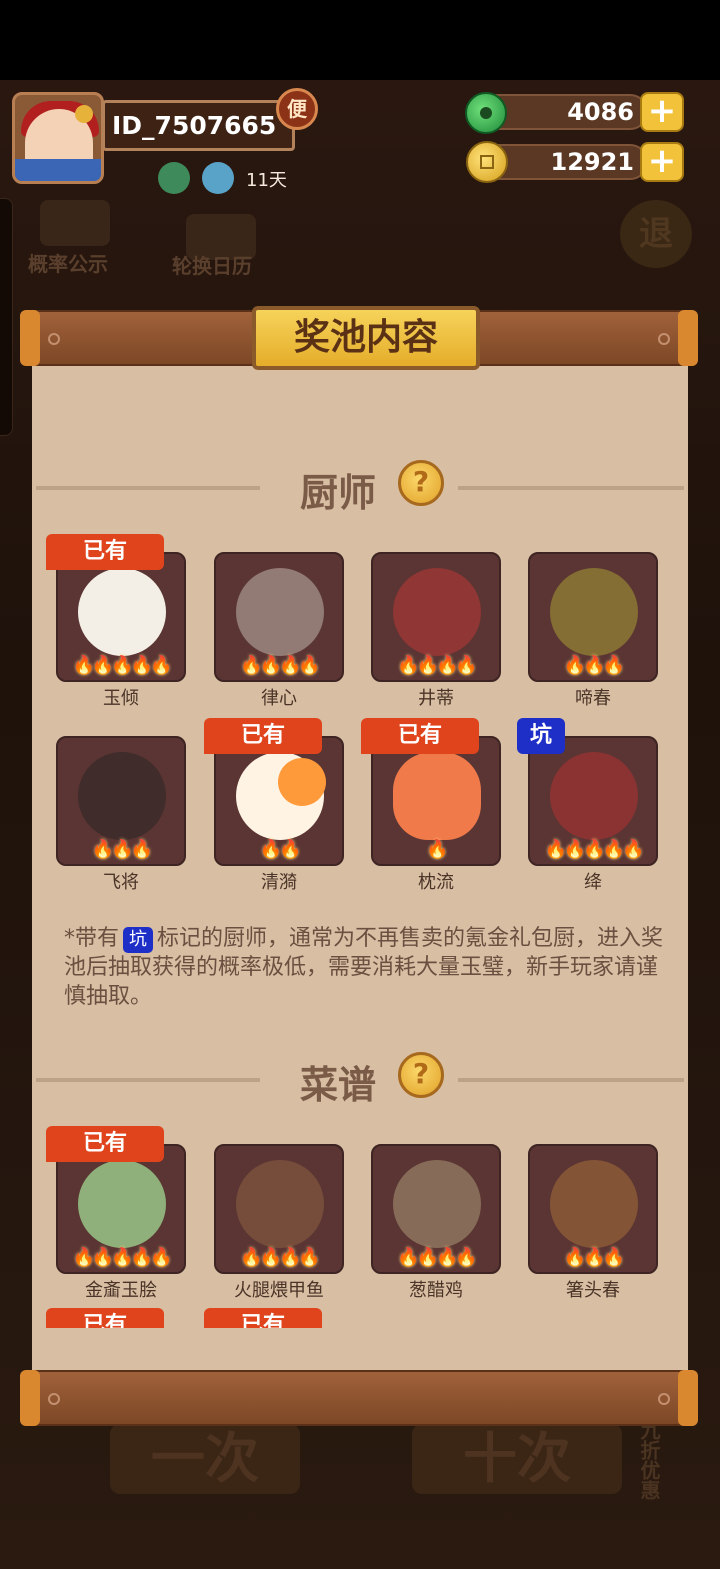  I want to click on star-rating: 🔥🔥, so click(280, 849).